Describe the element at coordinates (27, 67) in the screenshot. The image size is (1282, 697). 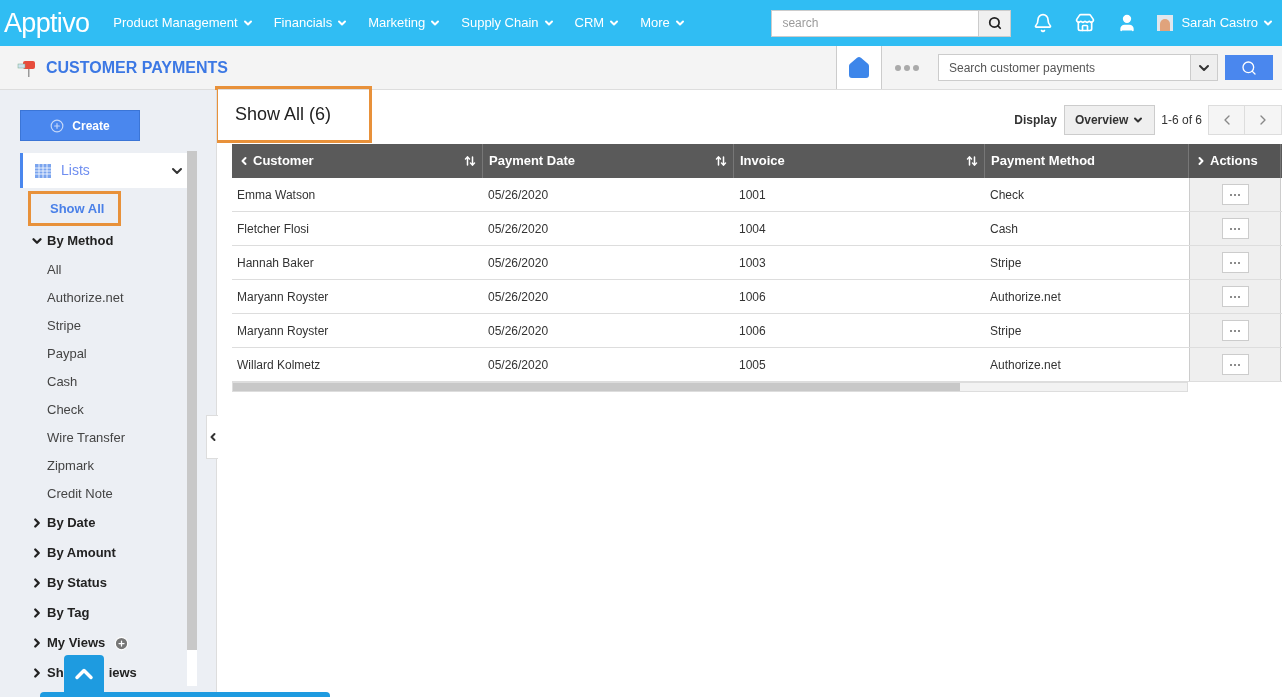
I see `mailbox-icon` at that location.